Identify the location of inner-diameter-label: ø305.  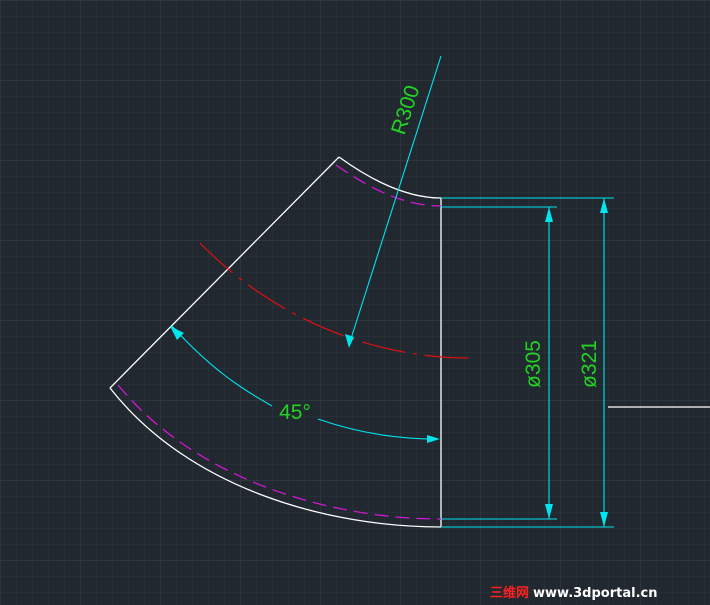
(533, 364).